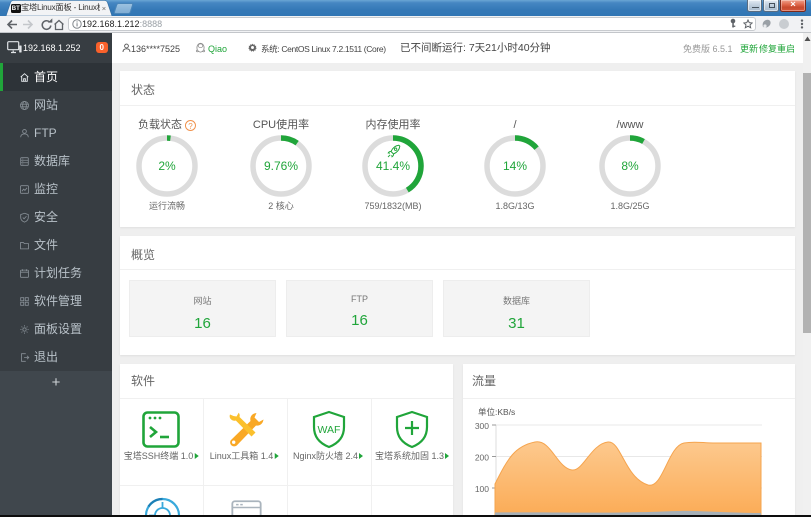 Image resolution: width=811 pixels, height=517 pixels. I want to click on svg-text: WAF, so click(329, 430).